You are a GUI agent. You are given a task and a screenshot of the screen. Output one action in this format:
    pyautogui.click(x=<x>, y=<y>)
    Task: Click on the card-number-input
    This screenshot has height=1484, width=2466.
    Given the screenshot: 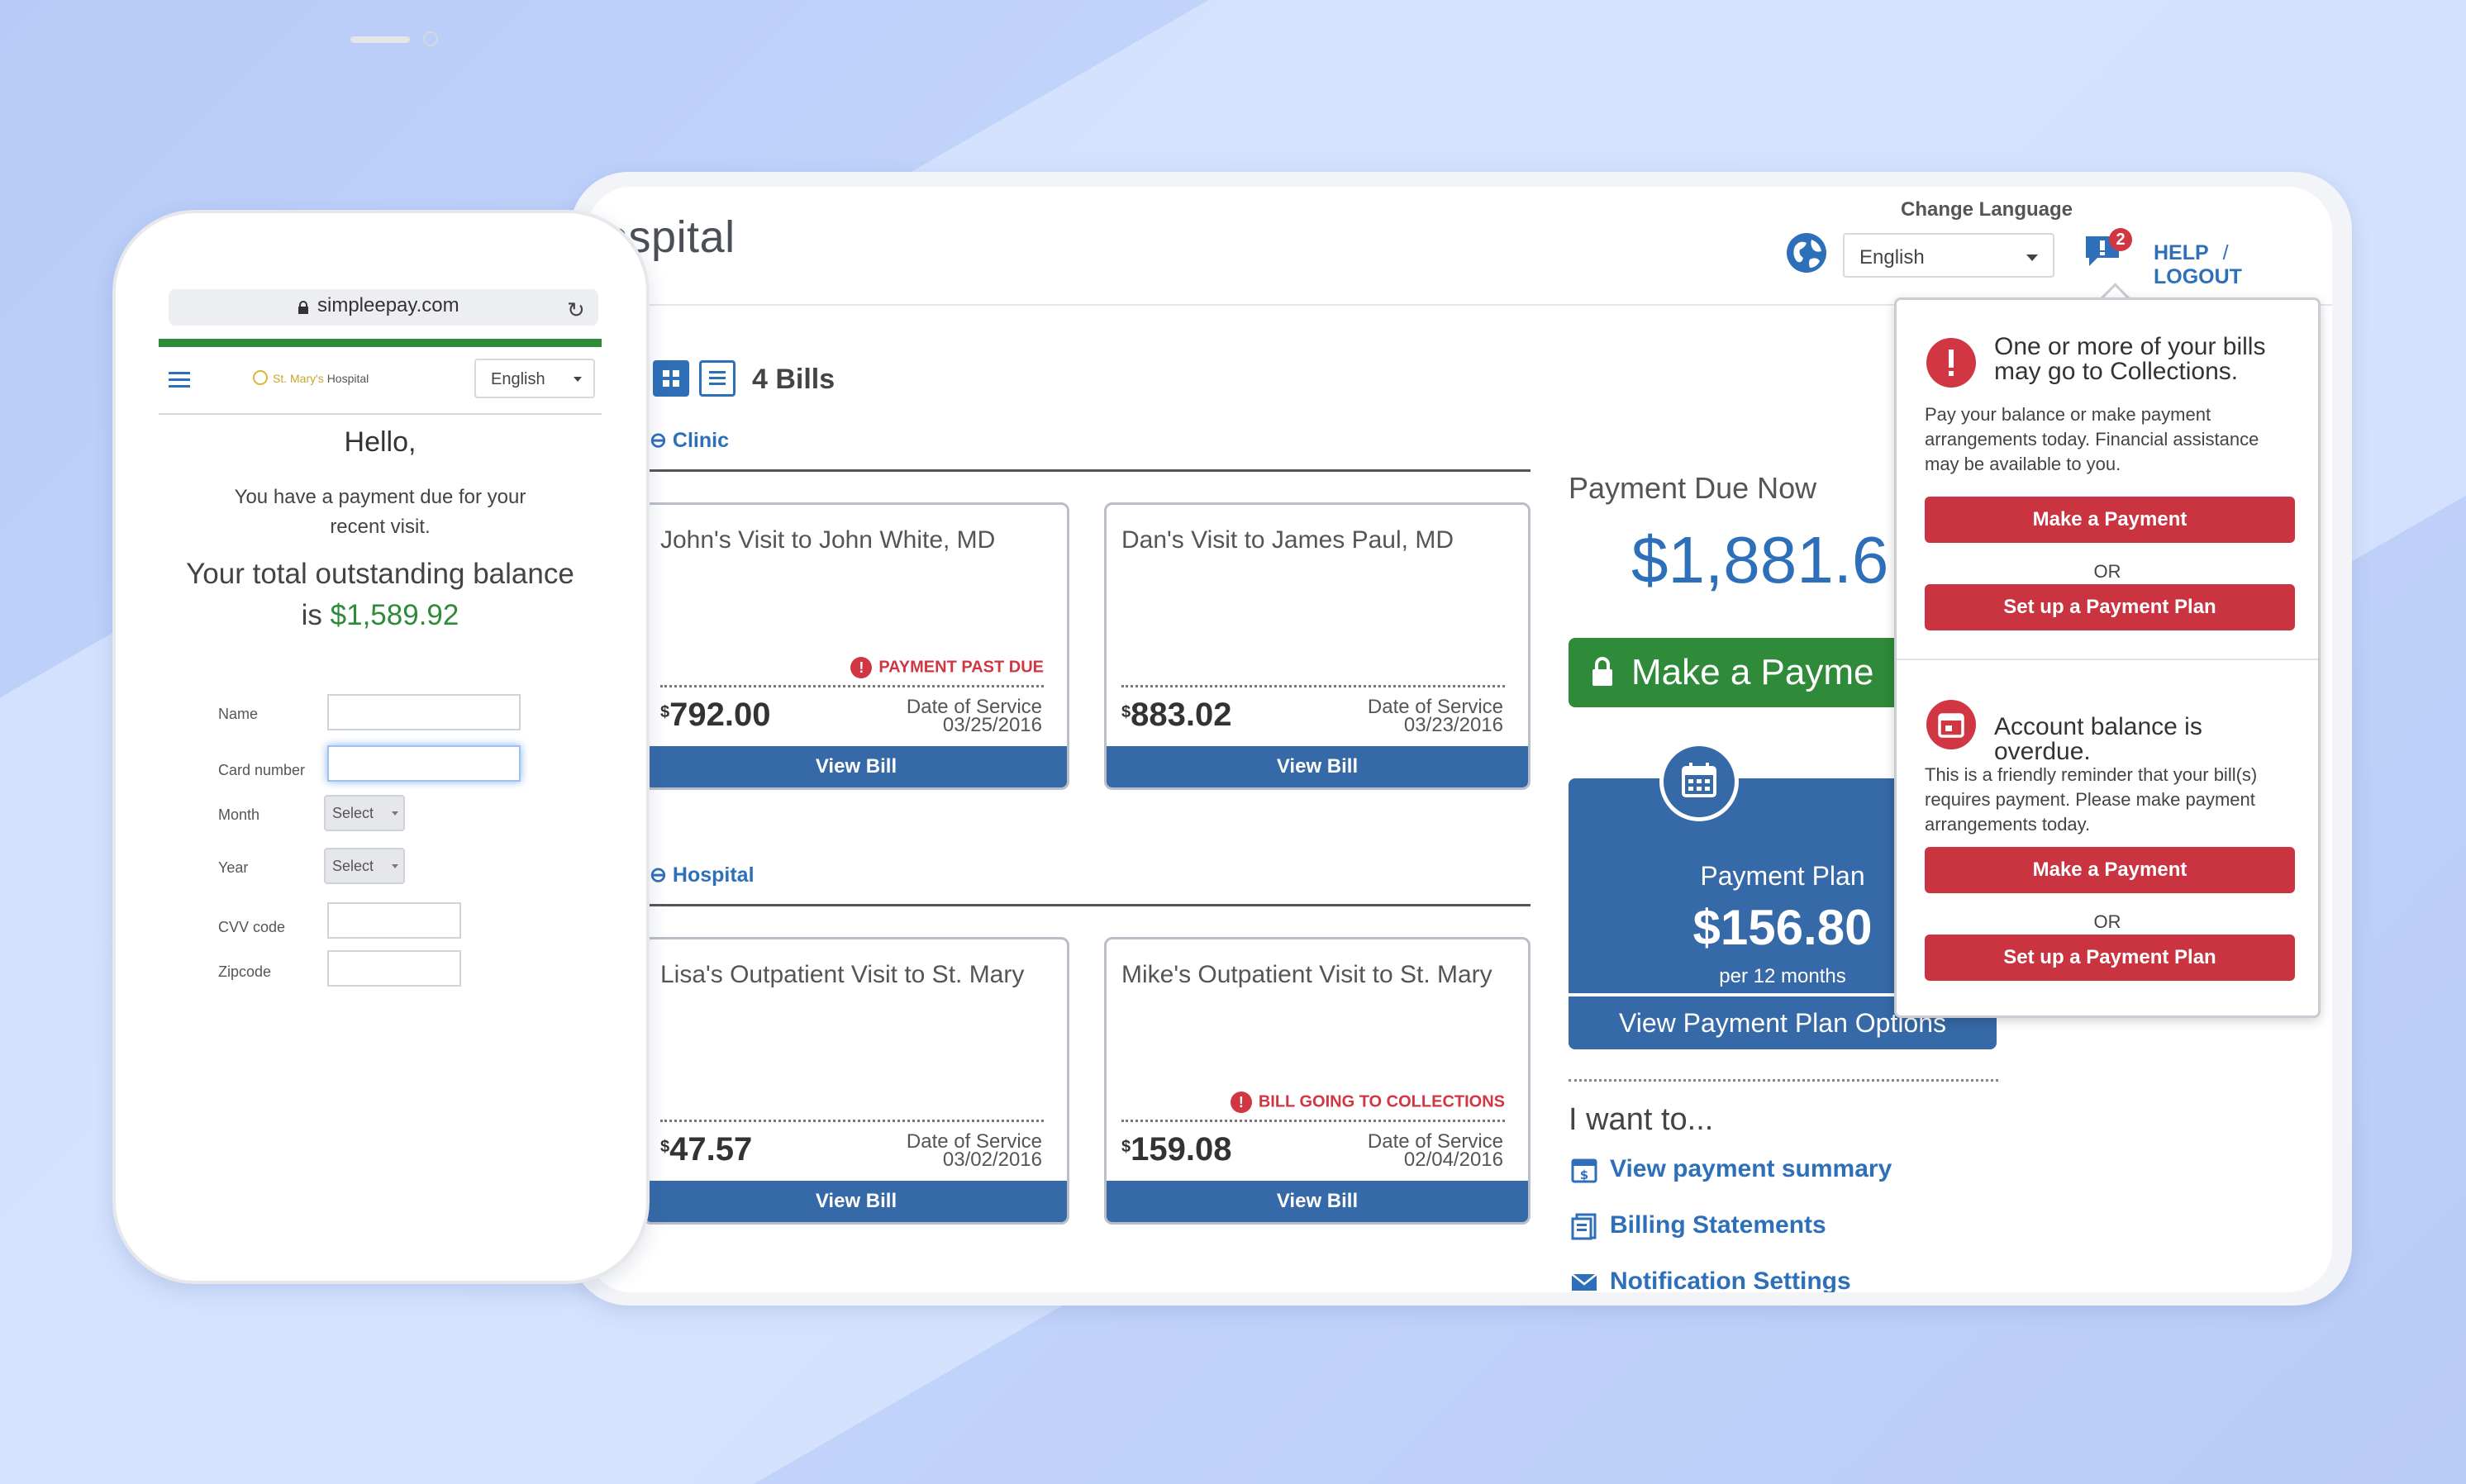 What is the action you would take?
    pyautogui.click(x=424, y=763)
    